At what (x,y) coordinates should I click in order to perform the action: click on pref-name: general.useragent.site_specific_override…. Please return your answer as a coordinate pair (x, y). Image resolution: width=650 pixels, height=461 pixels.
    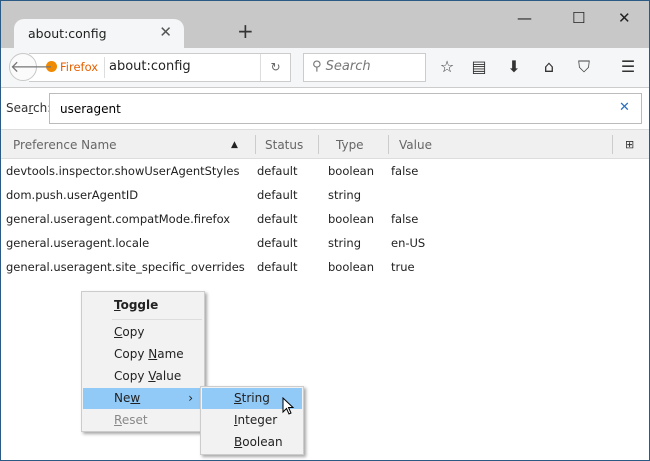
    Looking at the image, I should click on (125, 267).